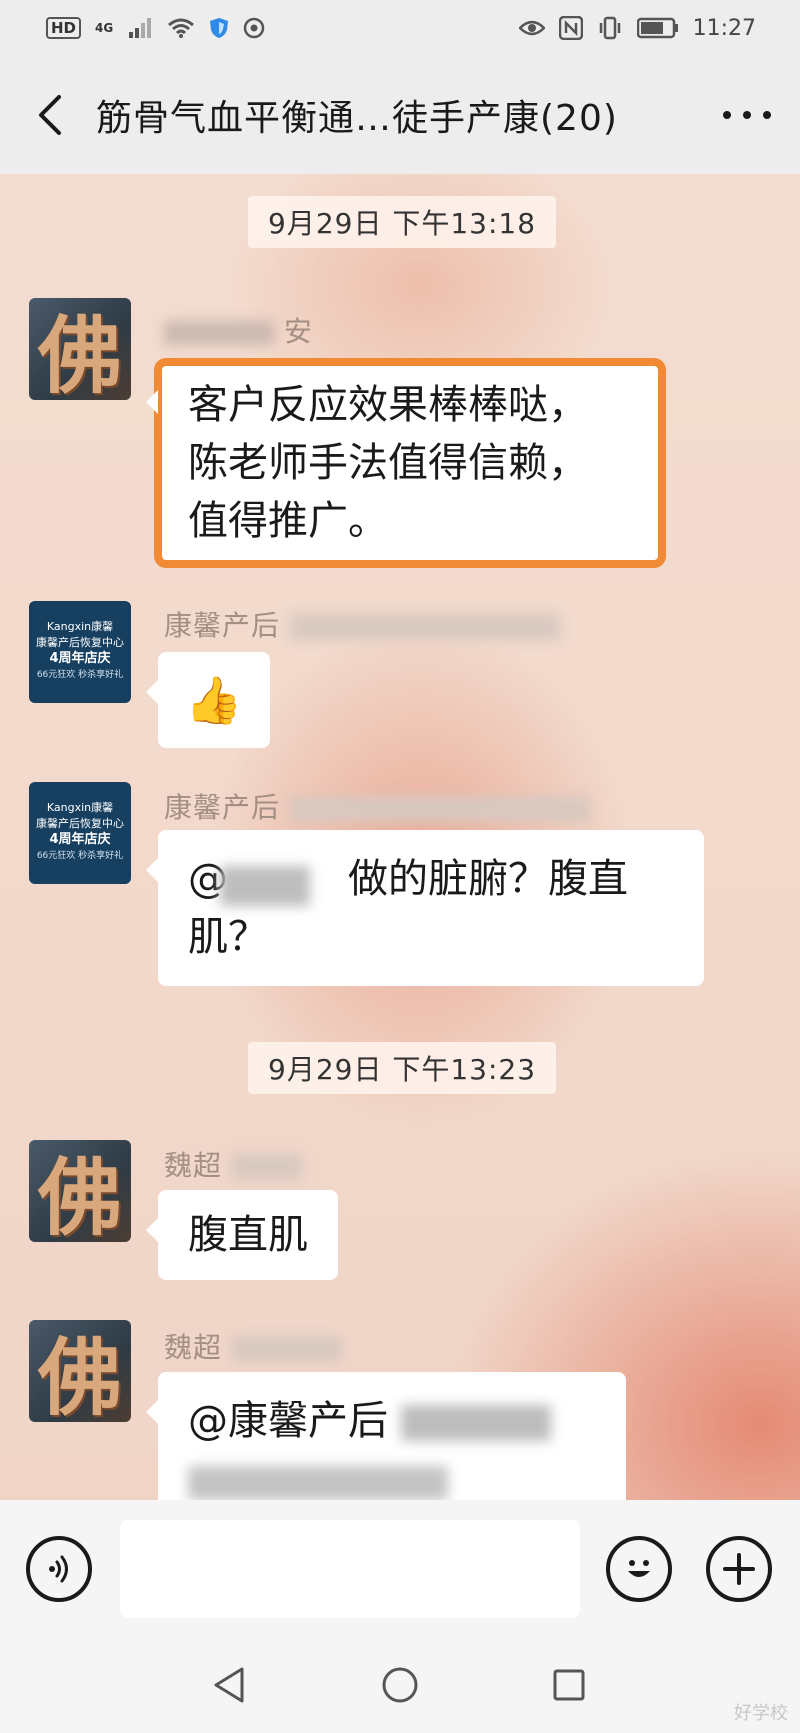  What do you see at coordinates (181, 28) in the screenshot?
I see `wifi-icon` at bounding box center [181, 28].